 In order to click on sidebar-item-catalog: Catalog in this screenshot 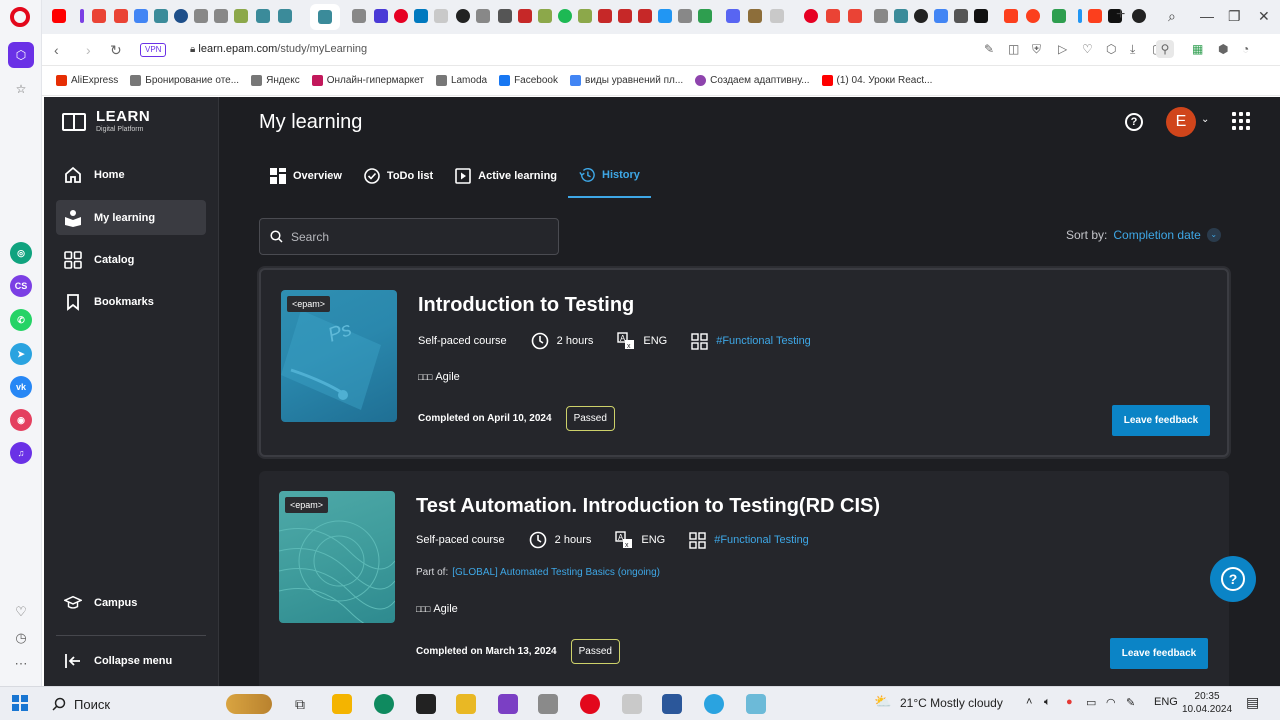, I will do `click(131, 259)`.